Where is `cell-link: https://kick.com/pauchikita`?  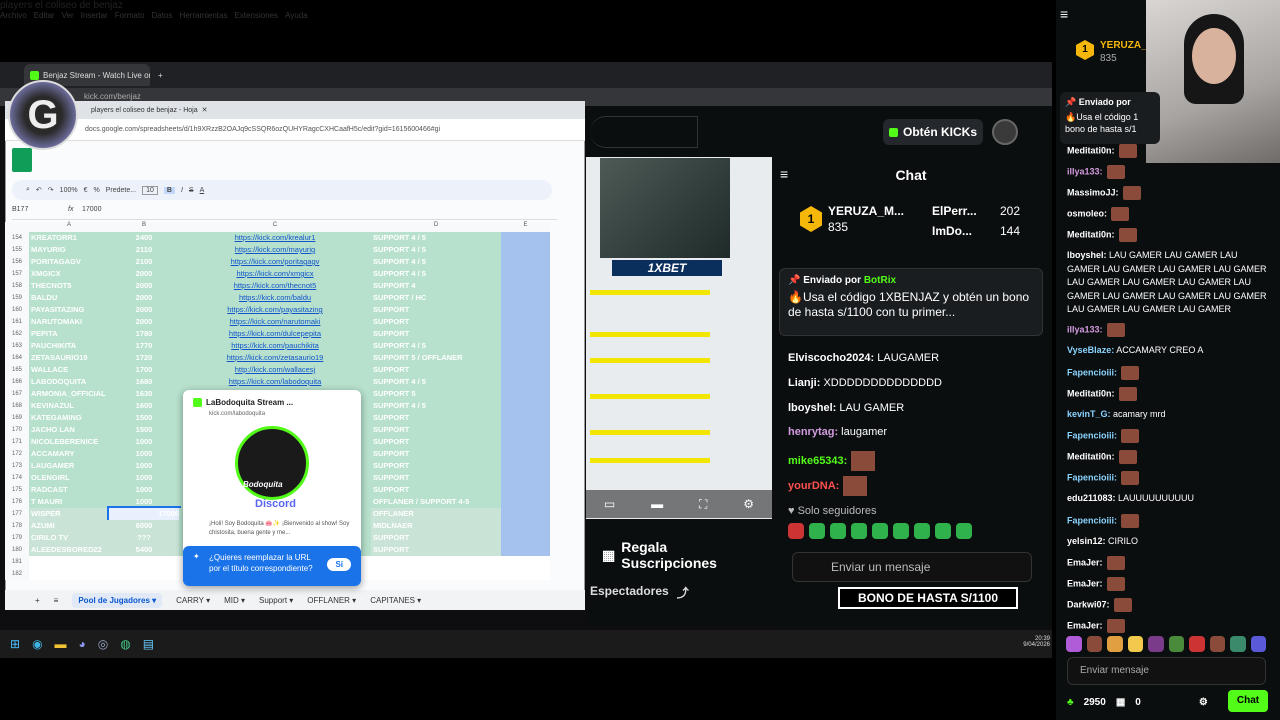 cell-link: https://kick.com/pauchikita is located at coordinates (275, 346).